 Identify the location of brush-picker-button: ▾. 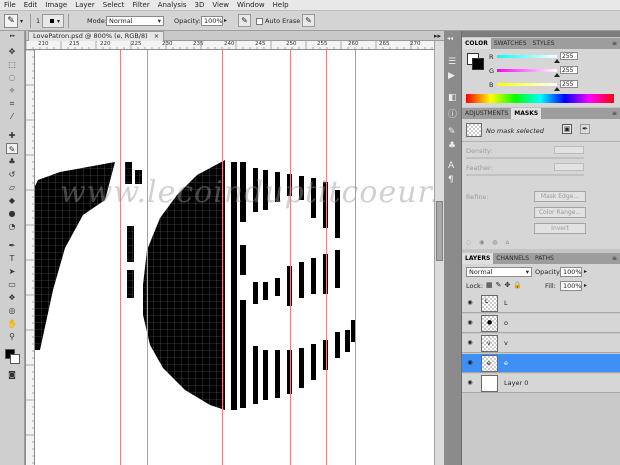
(53, 21).